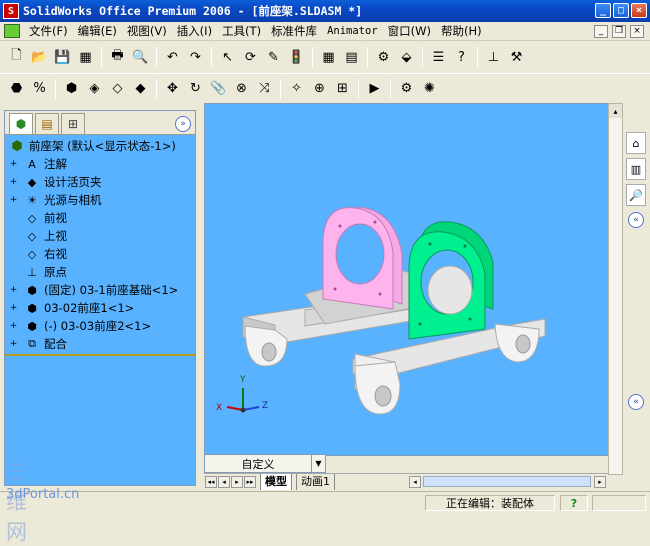  I want to click on dropdown-arrow-icon: ▼, so click(318, 463).